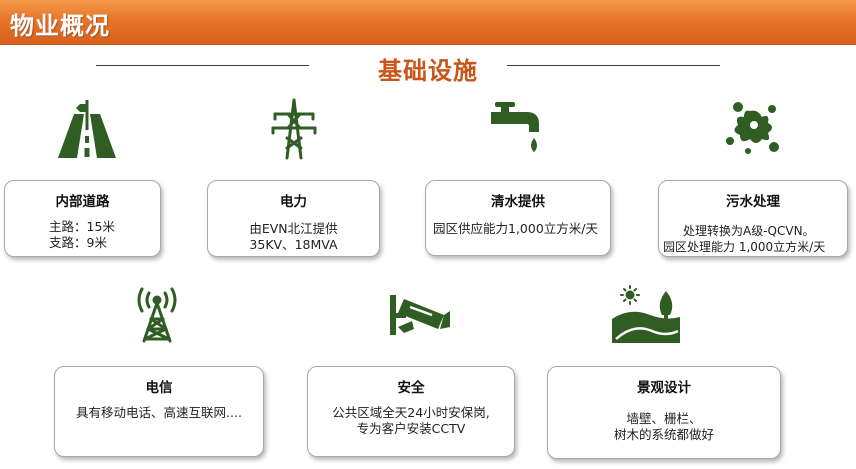 This screenshot has width=856, height=469. Describe the element at coordinates (82, 218) in the screenshot. I see `facility-card-roads: 内部道路 主路：15米 支路：9米` at that location.